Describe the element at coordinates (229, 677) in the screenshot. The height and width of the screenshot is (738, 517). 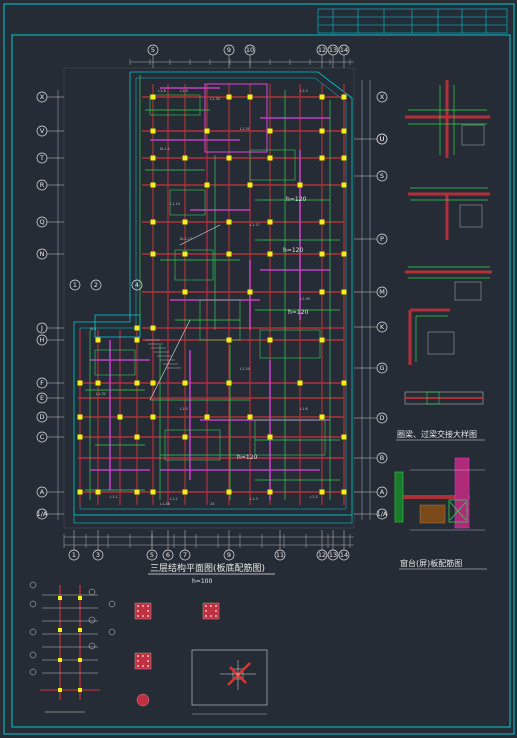
I see `opening-frame` at that location.